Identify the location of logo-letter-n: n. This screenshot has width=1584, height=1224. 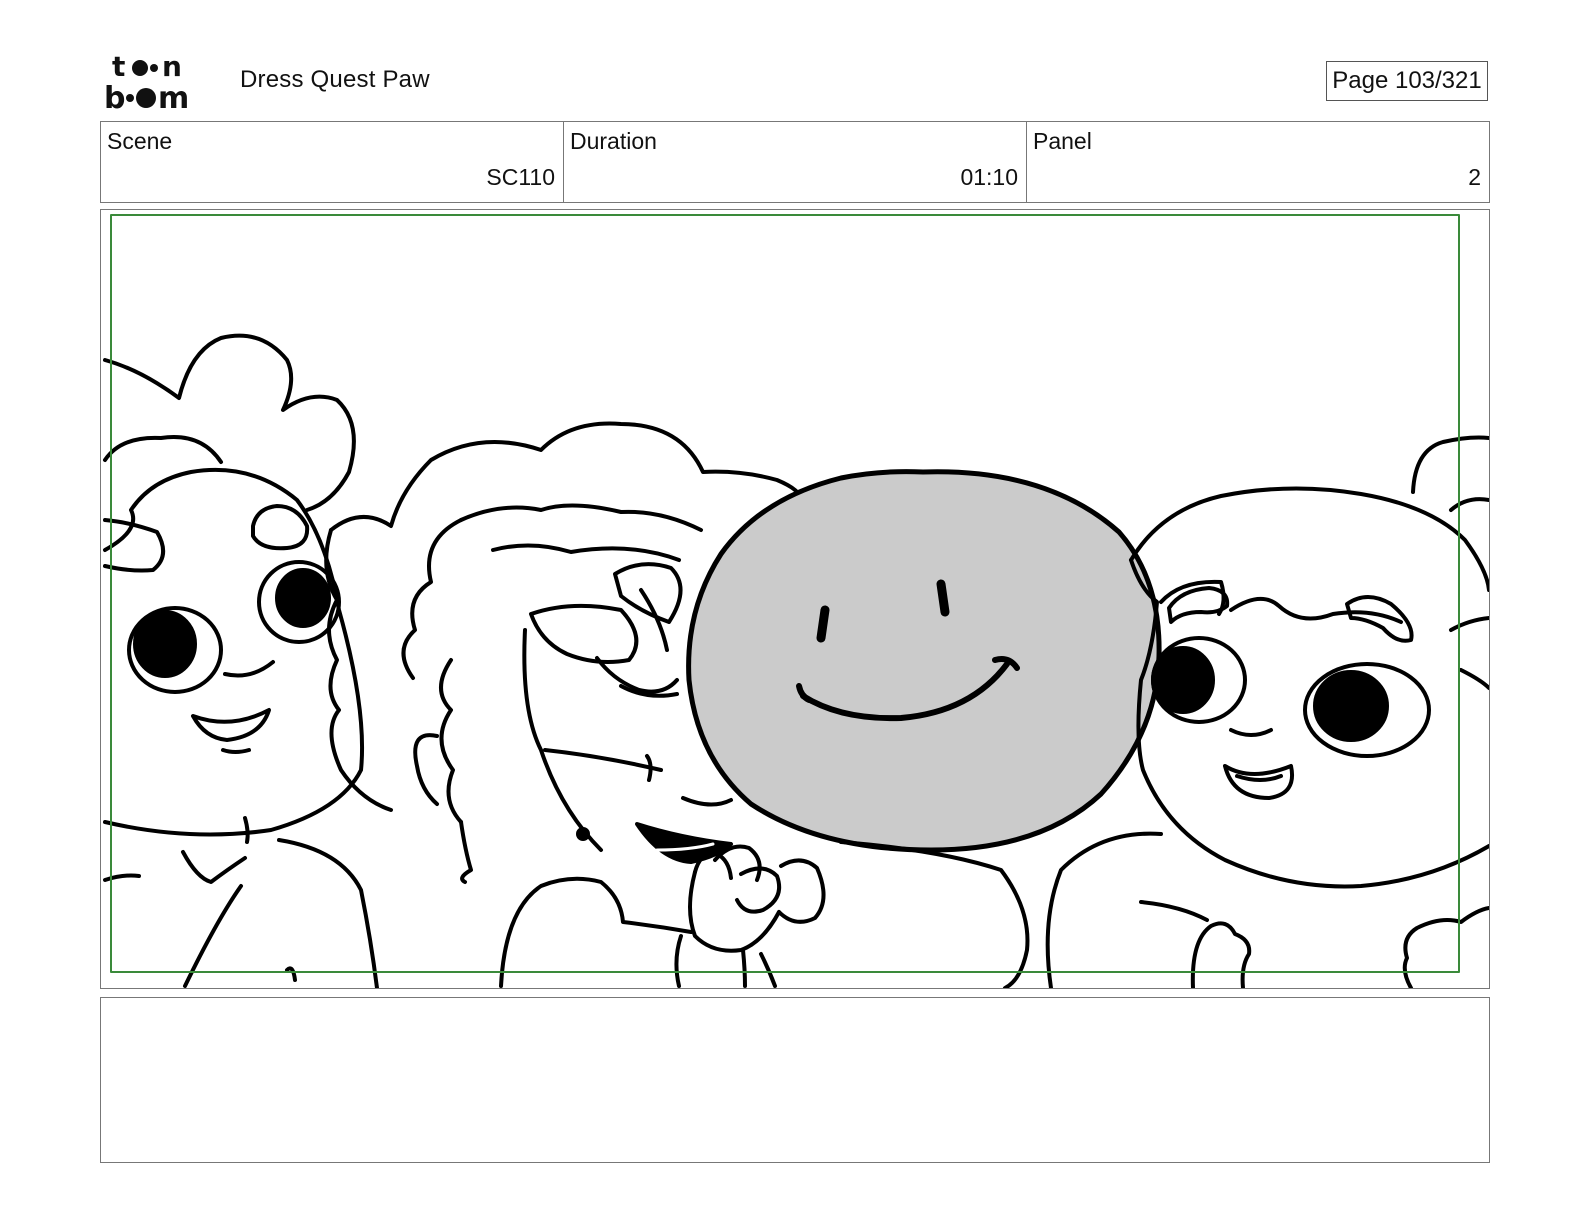
(172, 66).